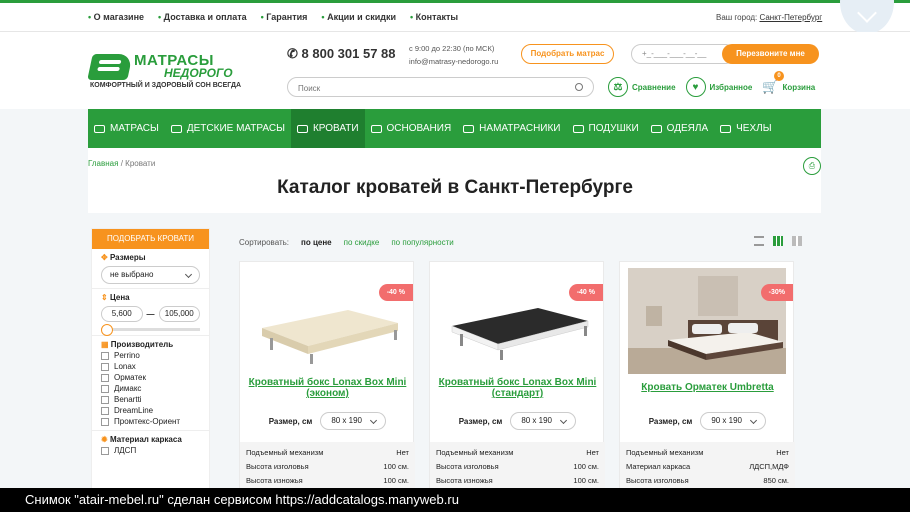 This screenshot has width=910, height=512. I want to click on spec-row: Материал каркаса ЛДСП,МДФ, so click(707, 467).